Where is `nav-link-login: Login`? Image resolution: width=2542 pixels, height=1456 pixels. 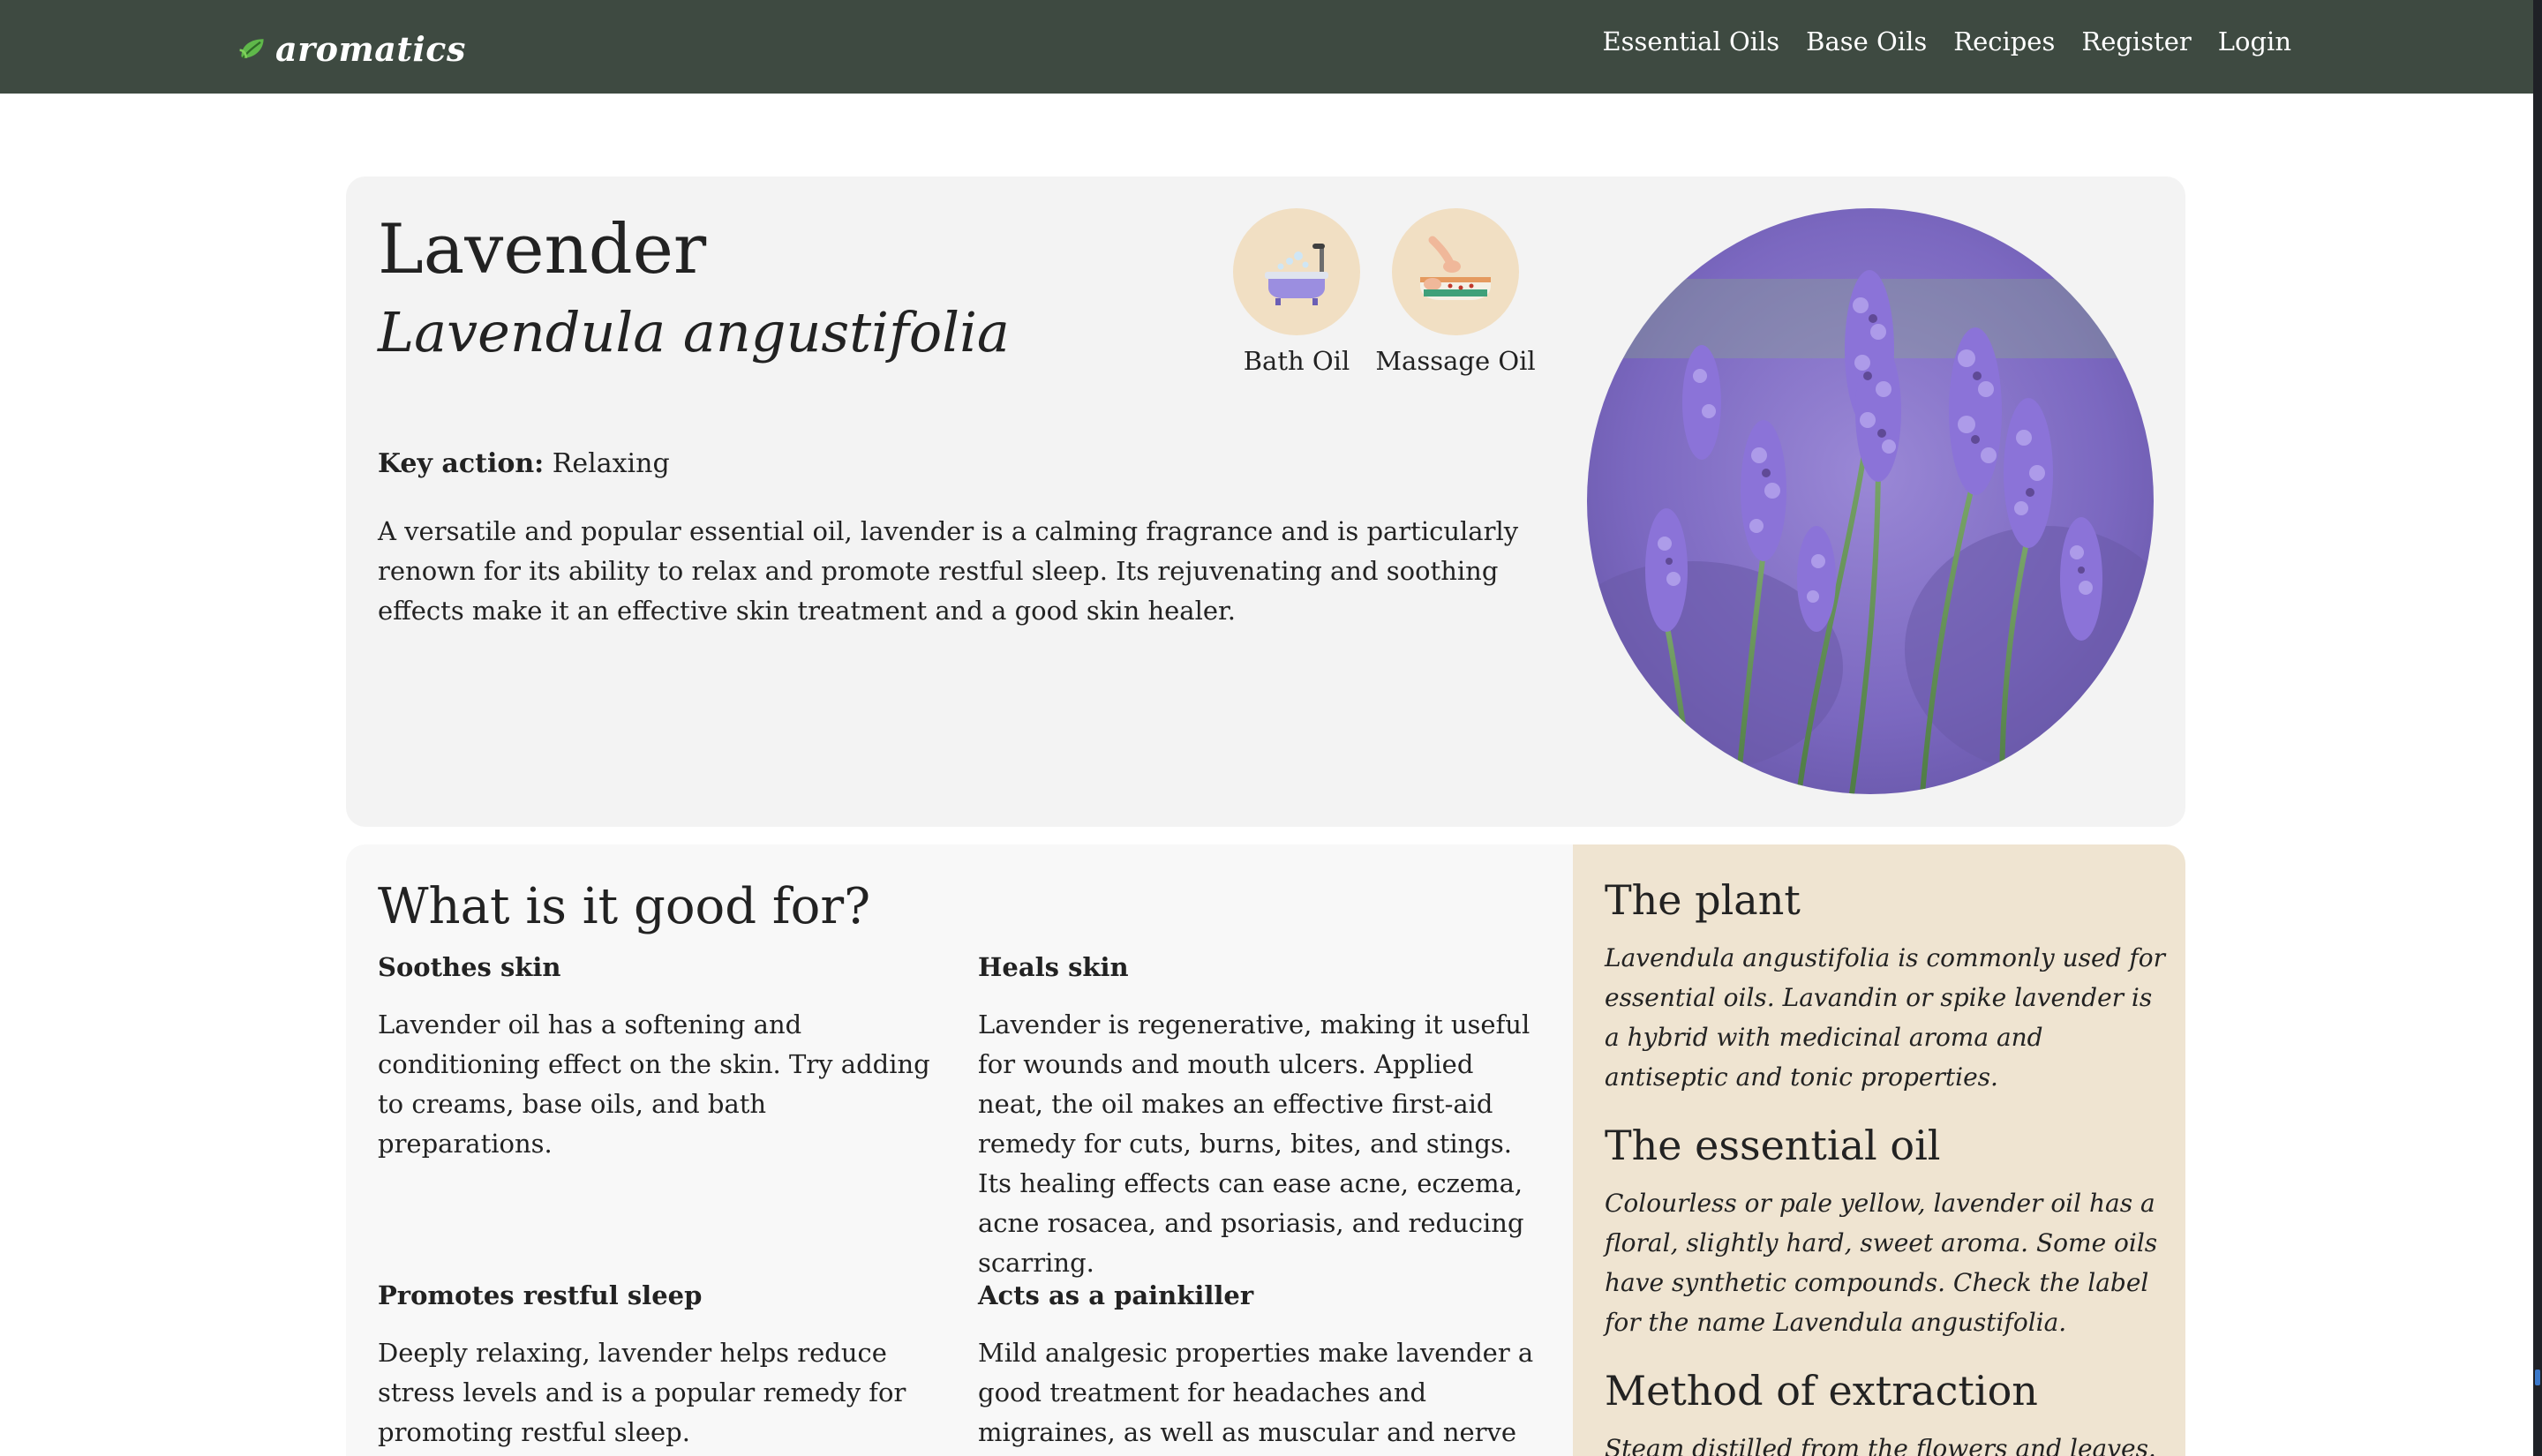
nav-link-login: Login is located at coordinates (2254, 41).